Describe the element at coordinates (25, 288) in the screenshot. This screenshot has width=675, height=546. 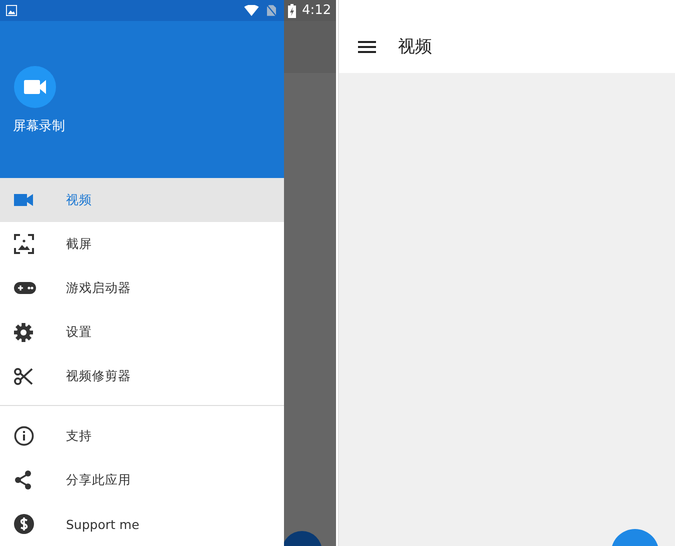
I see `gamepad-icon` at that location.